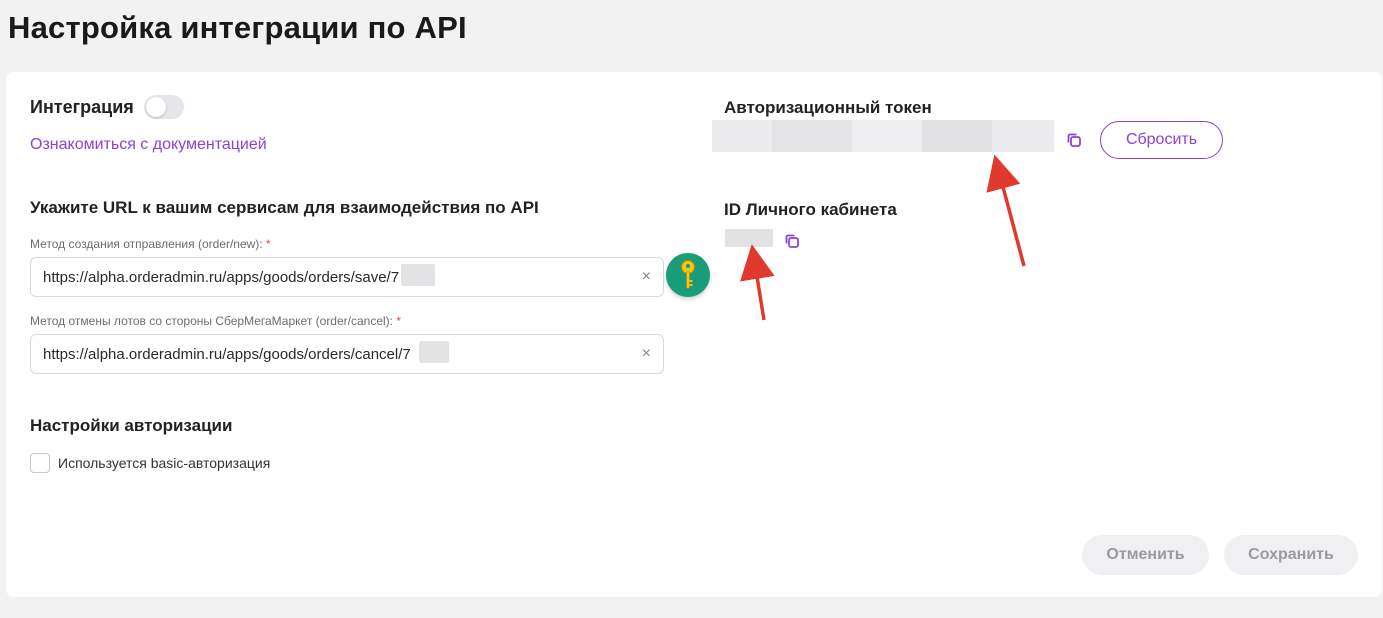  Describe the element at coordinates (883, 237) in the screenshot. I see `annotation-arrows` at that location.